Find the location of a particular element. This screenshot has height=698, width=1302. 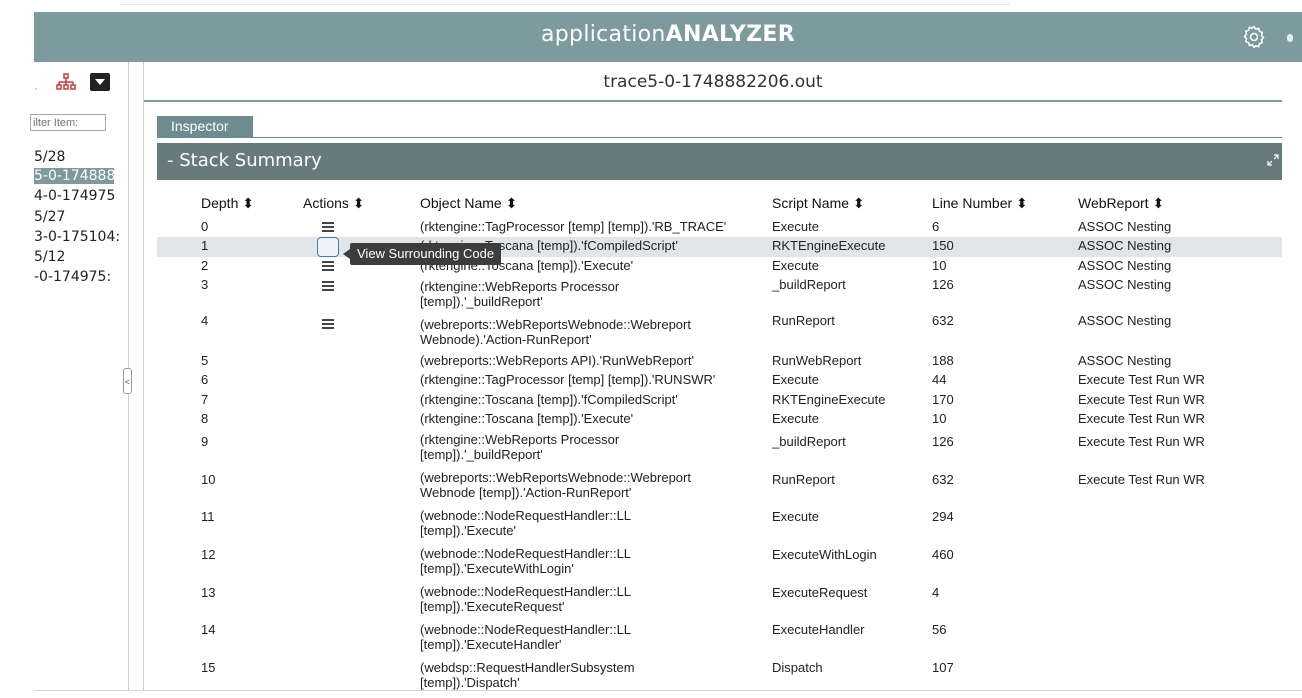

line-number-cell: 44 is located at coordinates (939, 379).